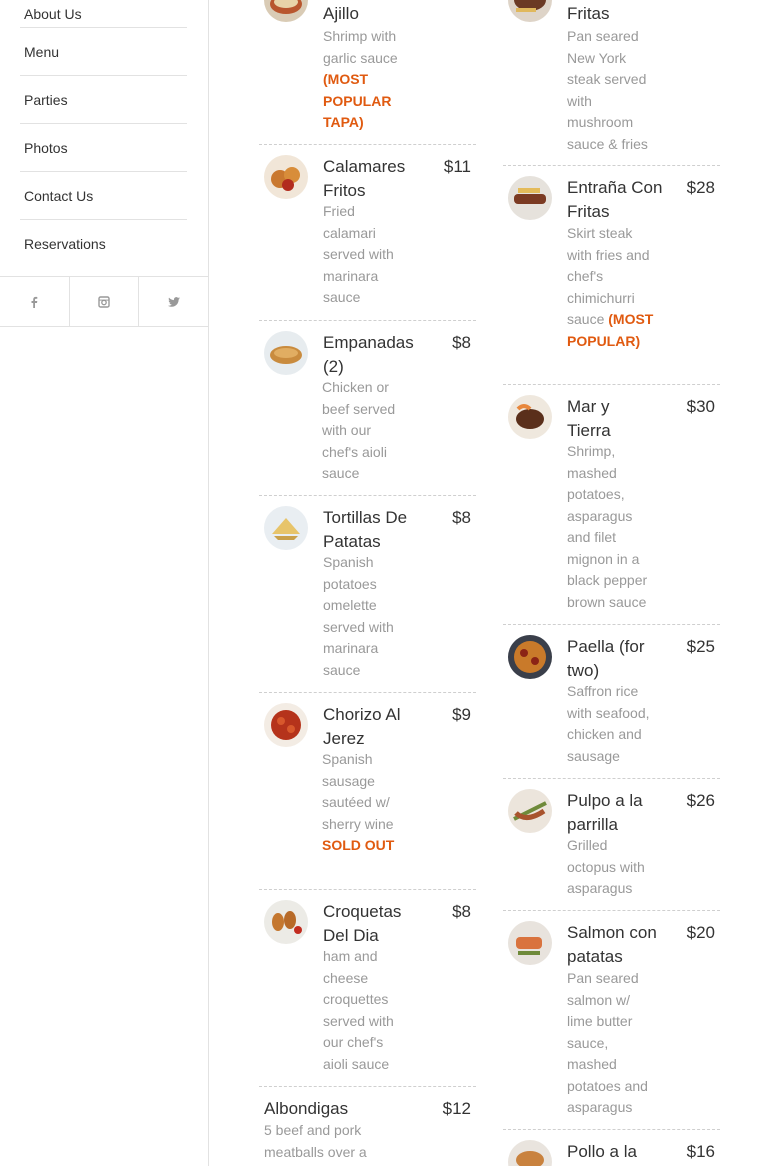 The width and height of the screenshot is (770, 1166). Describe the element at coordinates (700, 1151) in the screenshot. I see `item-price: $16` at that location.